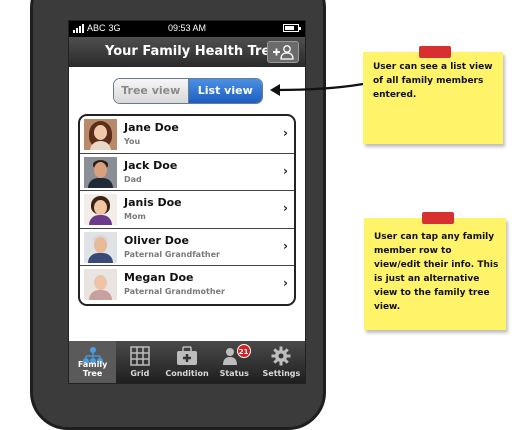 The height and width of the screenshot is (430, 520). Describe the element at coordinates (187, 135) in the screenshot. I see `member-row: Jane Doe You ›` at that location.